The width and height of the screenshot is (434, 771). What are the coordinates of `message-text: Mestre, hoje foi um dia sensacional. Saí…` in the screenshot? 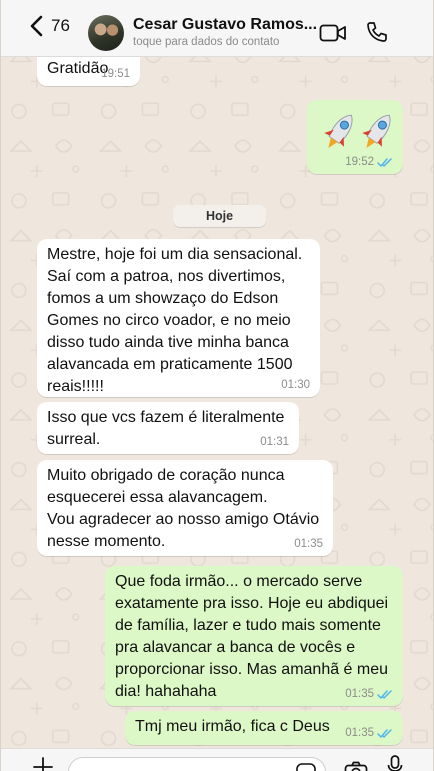 It's located at (175, 320).